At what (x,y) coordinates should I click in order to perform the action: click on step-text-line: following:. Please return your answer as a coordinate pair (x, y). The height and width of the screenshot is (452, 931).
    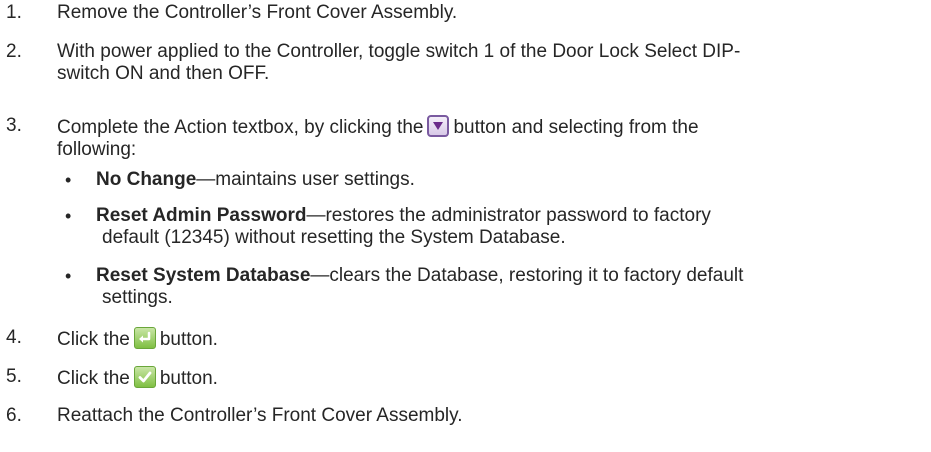
    Looking at the image, I should click on (97, 149).